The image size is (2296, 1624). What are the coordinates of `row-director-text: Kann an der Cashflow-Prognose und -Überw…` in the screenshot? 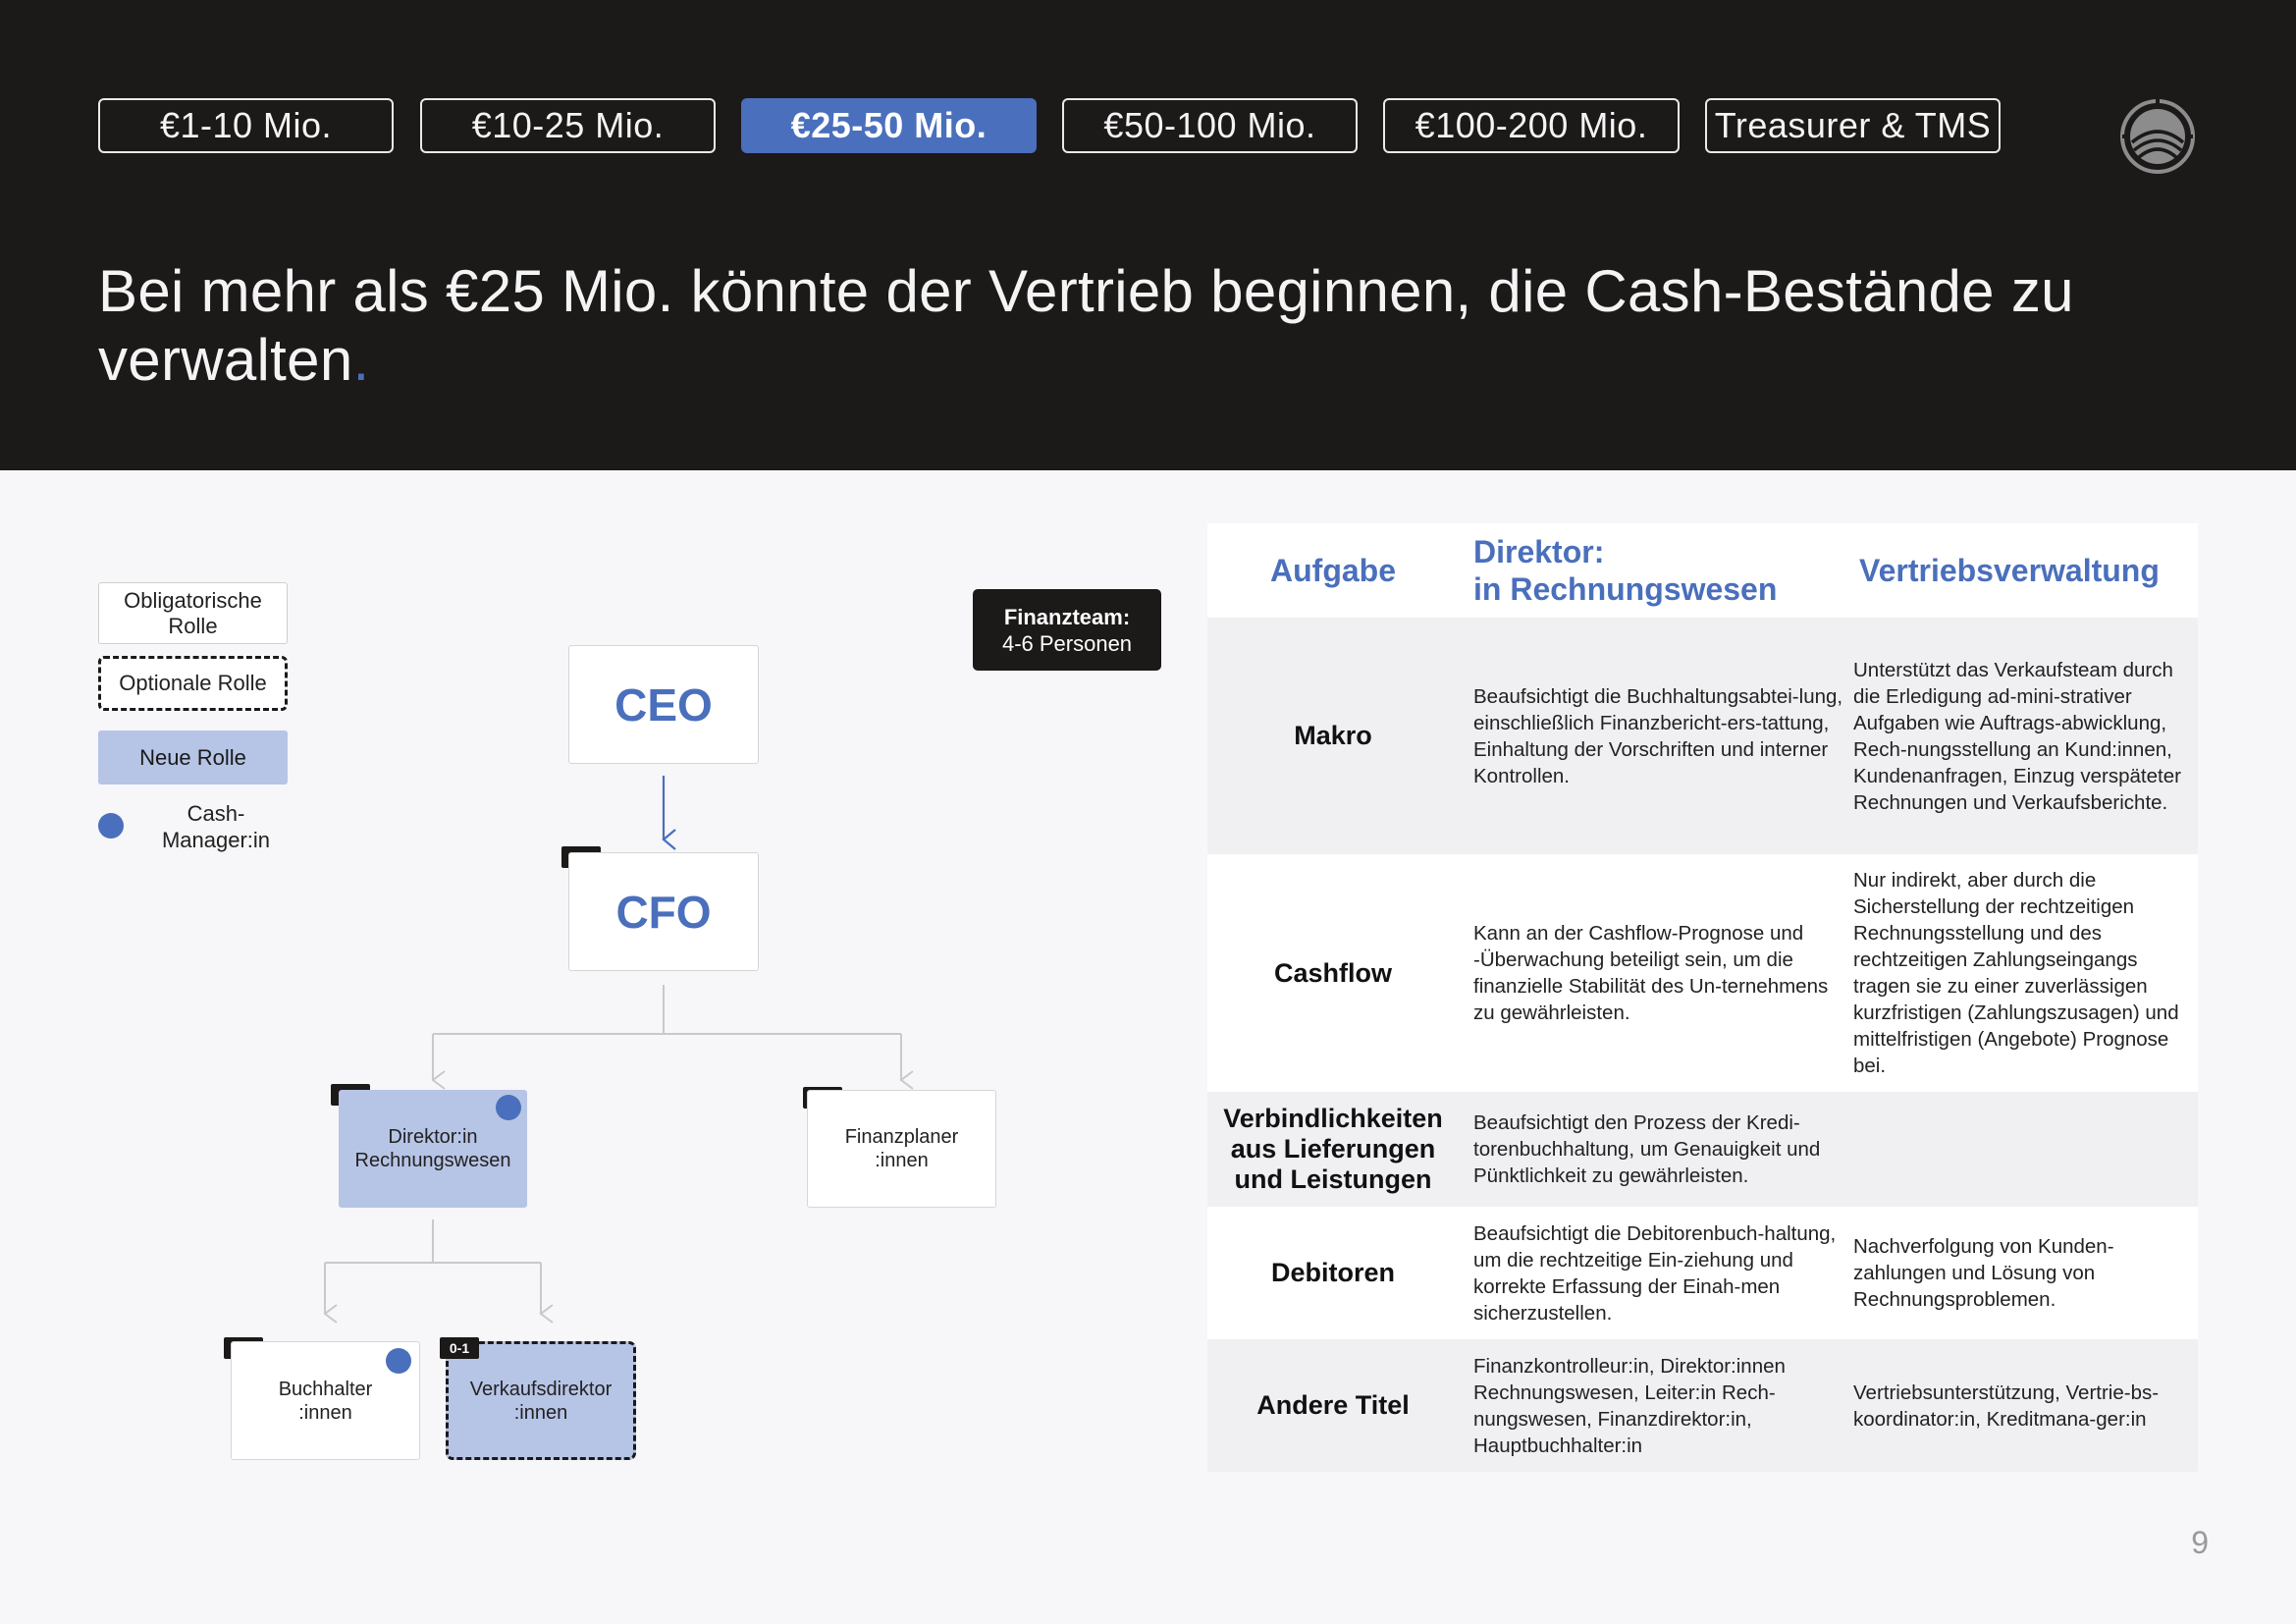 It's located at (1651, 973).